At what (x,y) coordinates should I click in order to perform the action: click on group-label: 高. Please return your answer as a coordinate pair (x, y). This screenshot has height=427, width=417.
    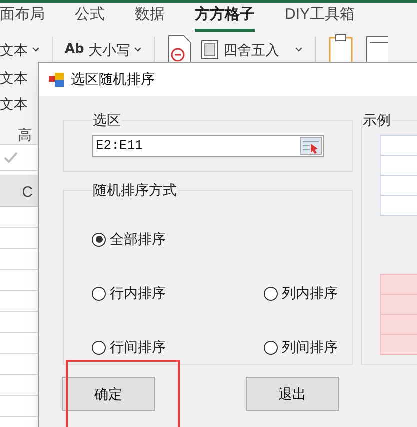
    Looking at the image, I should click on (25, 135).